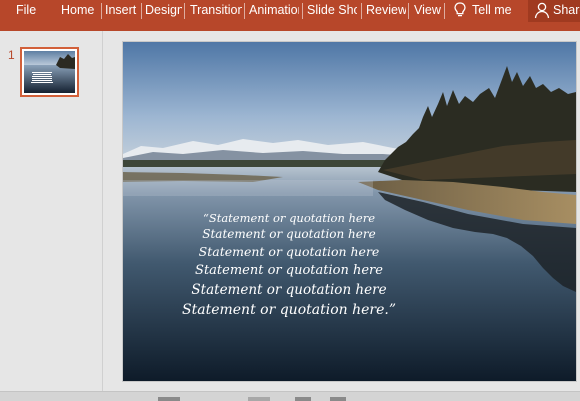  What do you see at coordinates (289, 234) in the screenshot?
I see `quote-line-2: Statement or quotation here` at bounding box center [289, 234].